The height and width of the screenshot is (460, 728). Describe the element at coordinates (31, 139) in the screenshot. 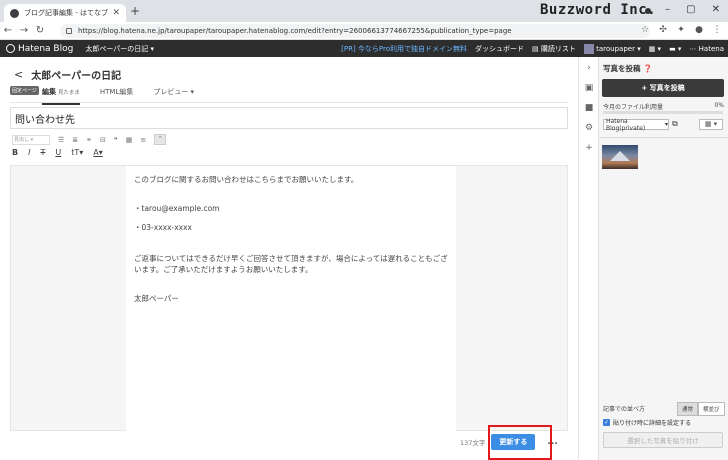

I see `heading-select: 見出し ▾` at that location.